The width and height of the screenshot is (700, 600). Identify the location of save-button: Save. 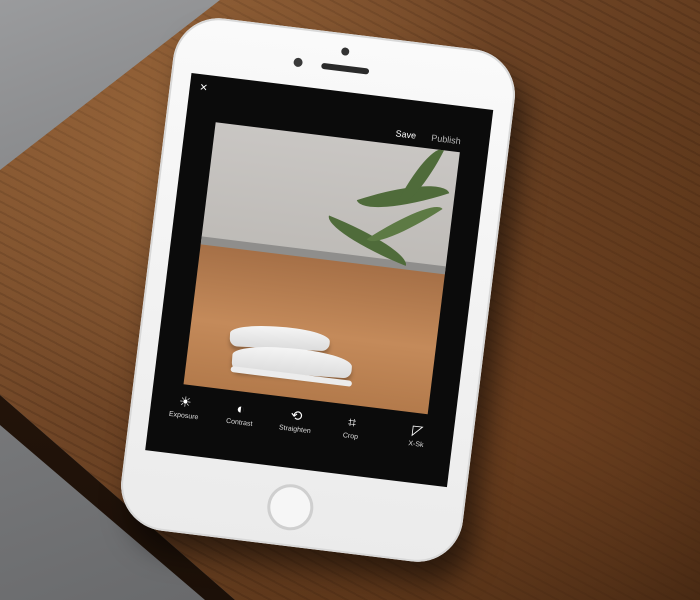
(406, 134).